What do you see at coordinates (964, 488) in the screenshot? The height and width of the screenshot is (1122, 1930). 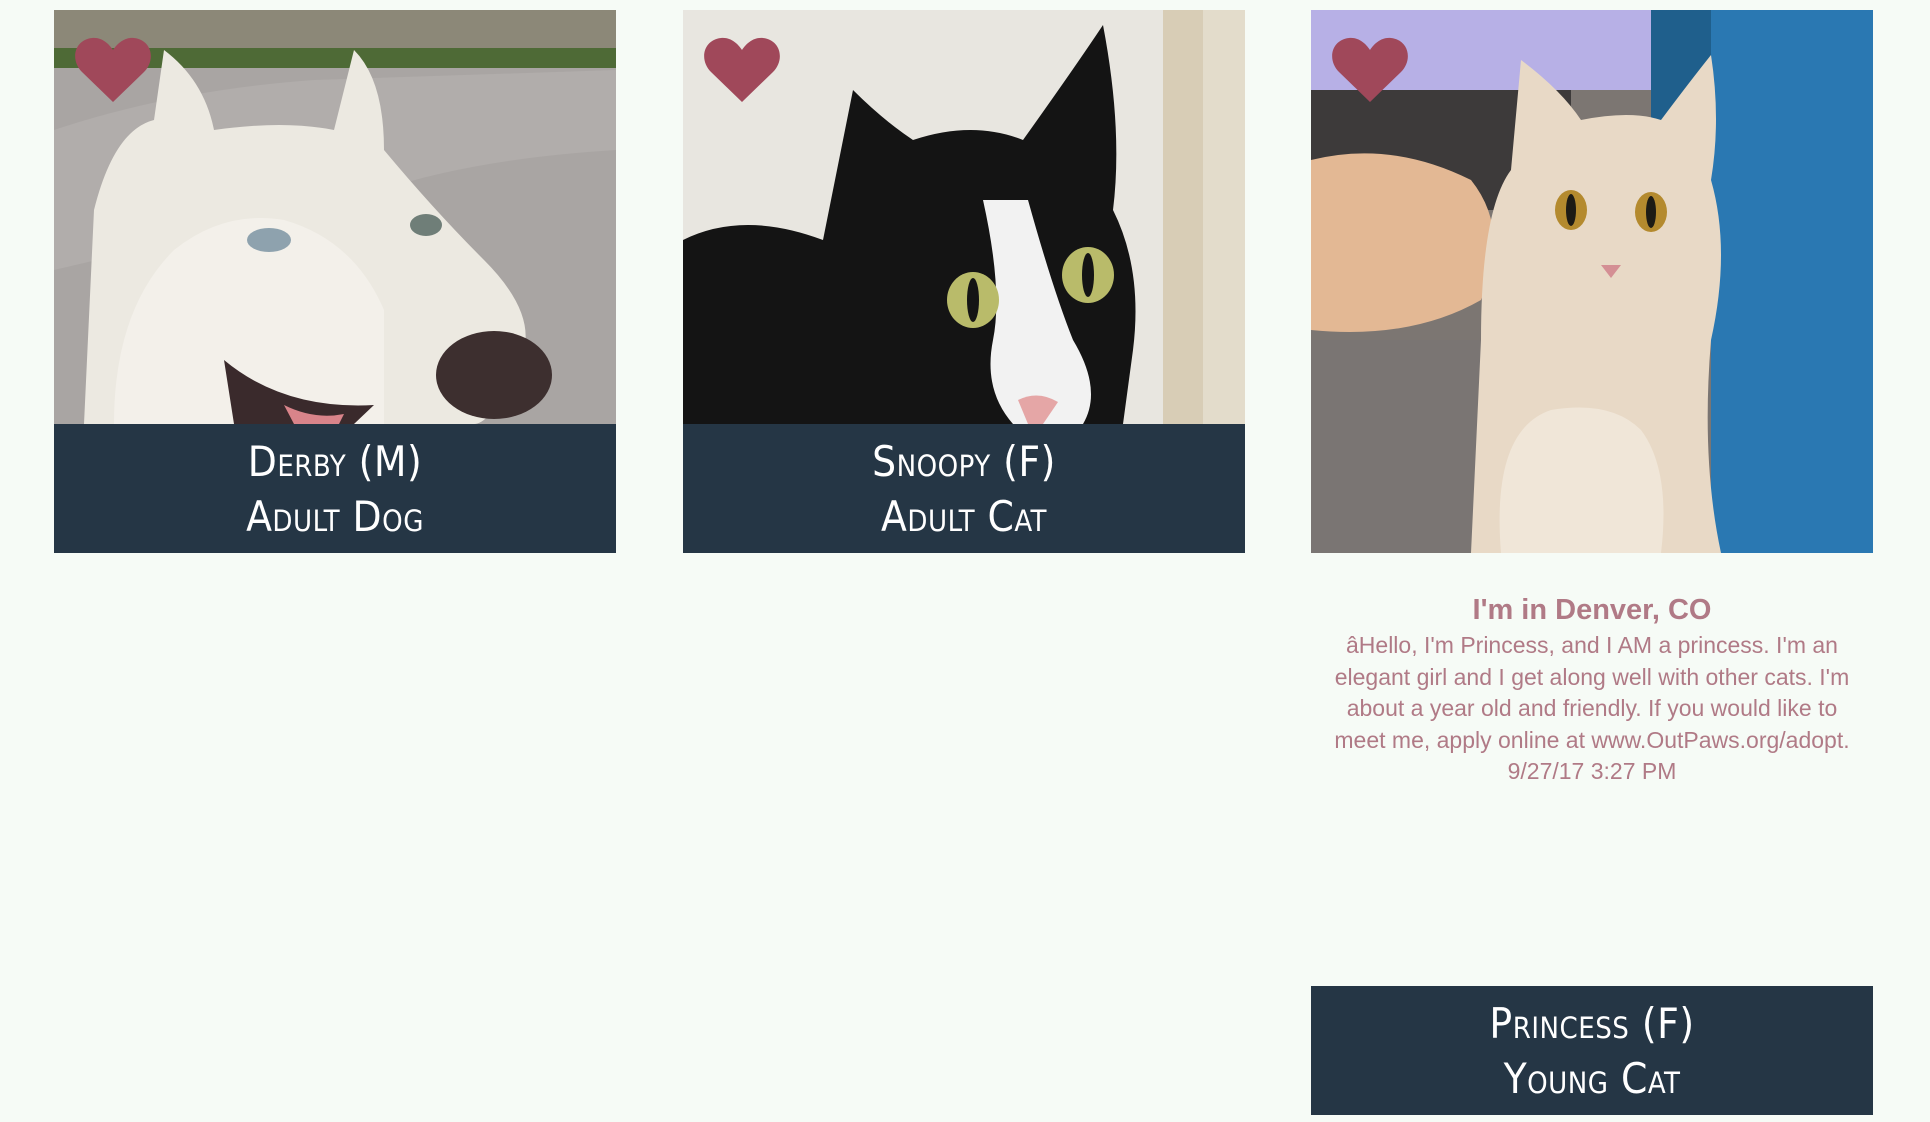 I see `pet-caption: Snoopy (F) Adult Cat` at bounding box center [964, 488].